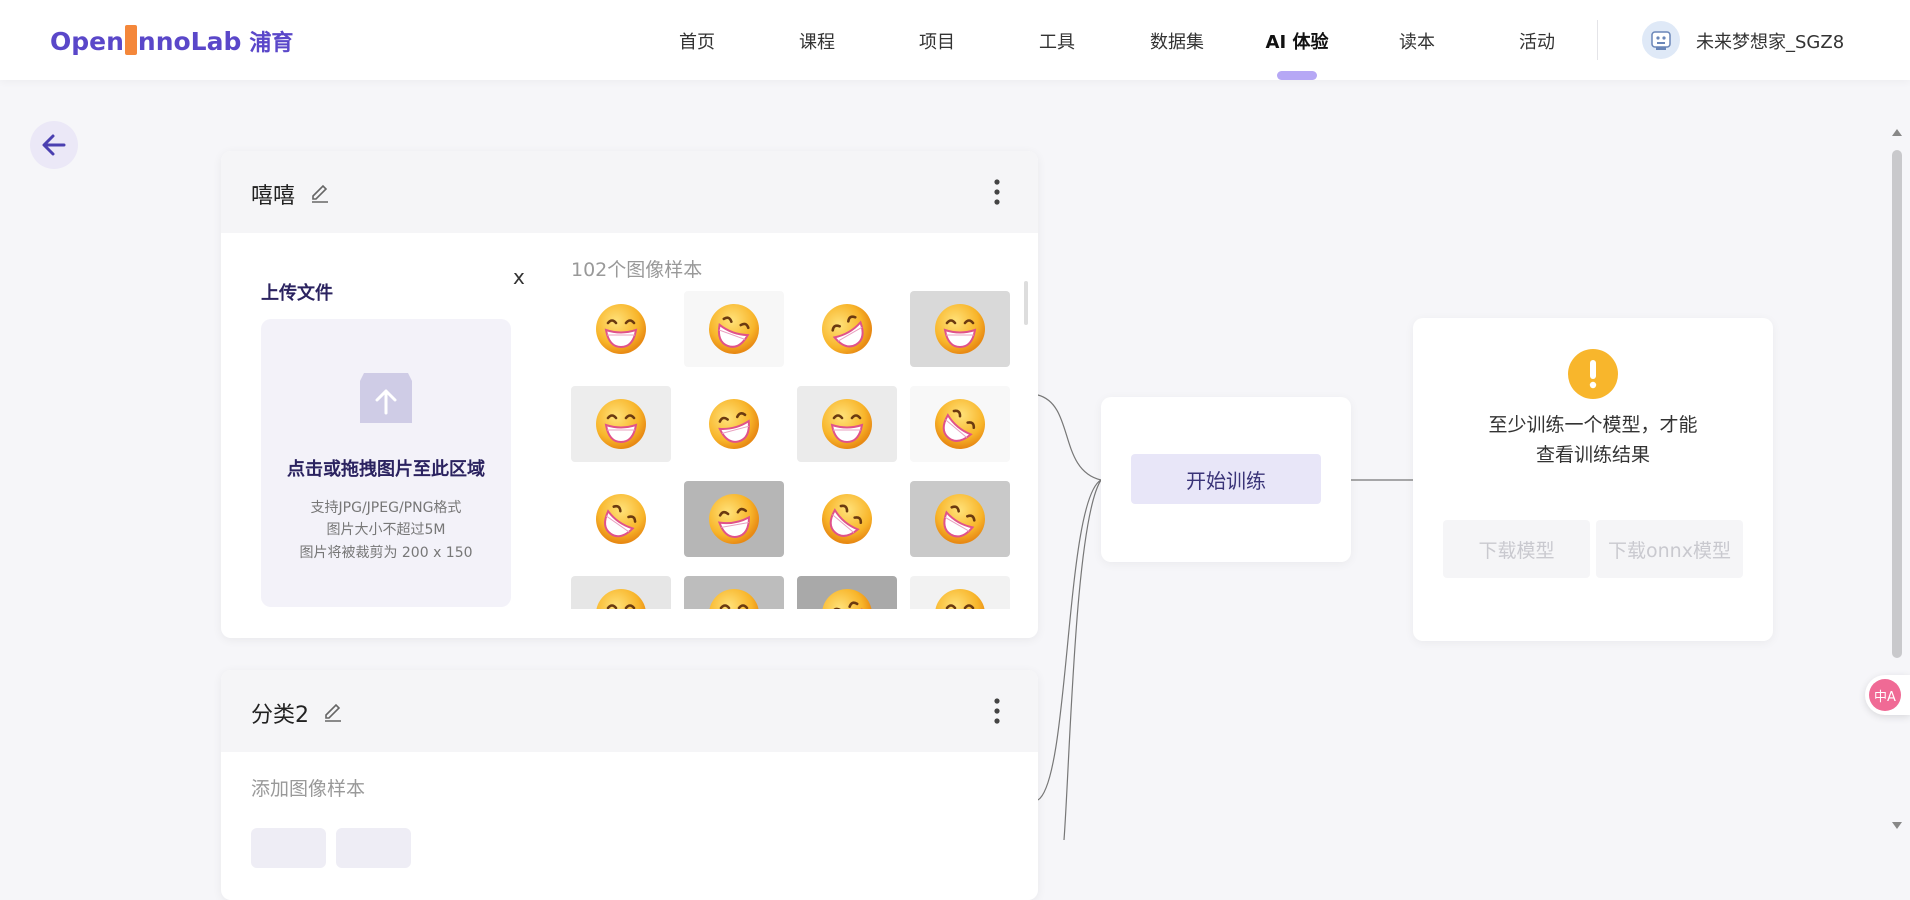  Describe the element at coordinates (288, 848) in the screenshot. I see `webcam-option-button` at that location.